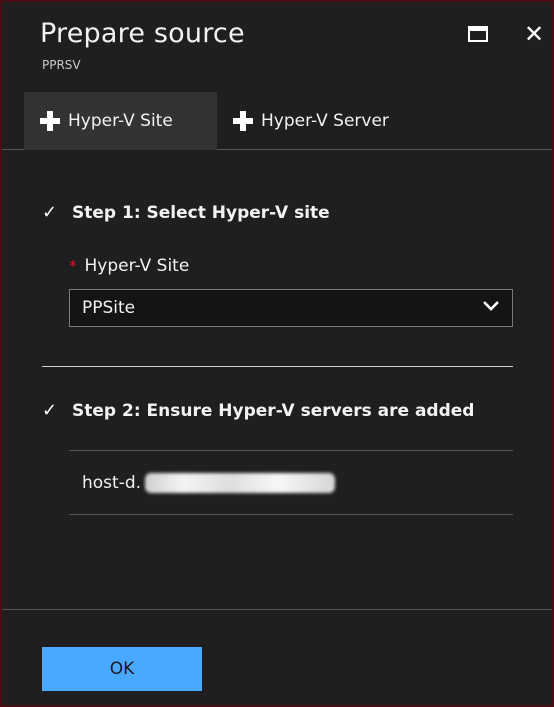 The image size is (554, 707). I want to click on add-hyperv-site-button: Hyper-V Site, so click(120, 121).